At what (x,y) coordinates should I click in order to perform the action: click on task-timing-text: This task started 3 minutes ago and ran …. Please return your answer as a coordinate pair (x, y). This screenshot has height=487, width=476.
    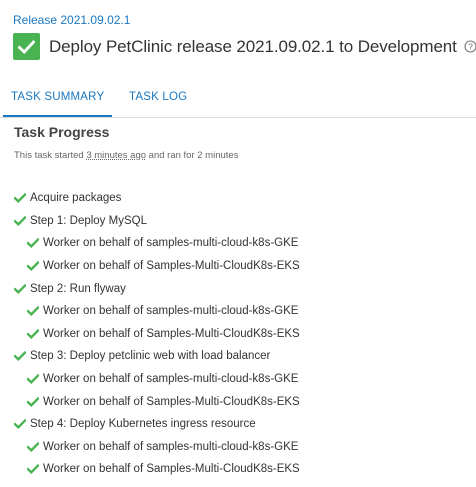
    Looking at the image, I should click on (126, 155).